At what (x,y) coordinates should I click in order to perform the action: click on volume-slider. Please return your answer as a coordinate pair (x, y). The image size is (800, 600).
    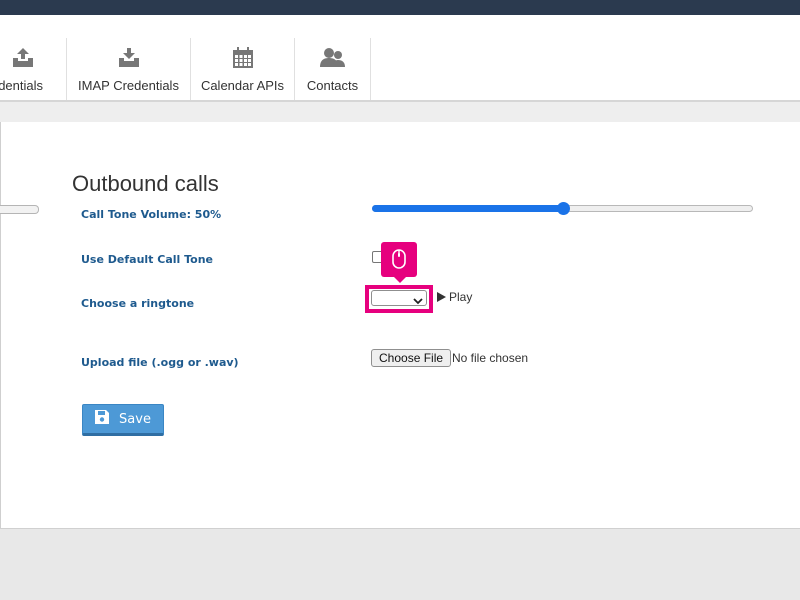
    Looking at the image, I should click on (562, 208).